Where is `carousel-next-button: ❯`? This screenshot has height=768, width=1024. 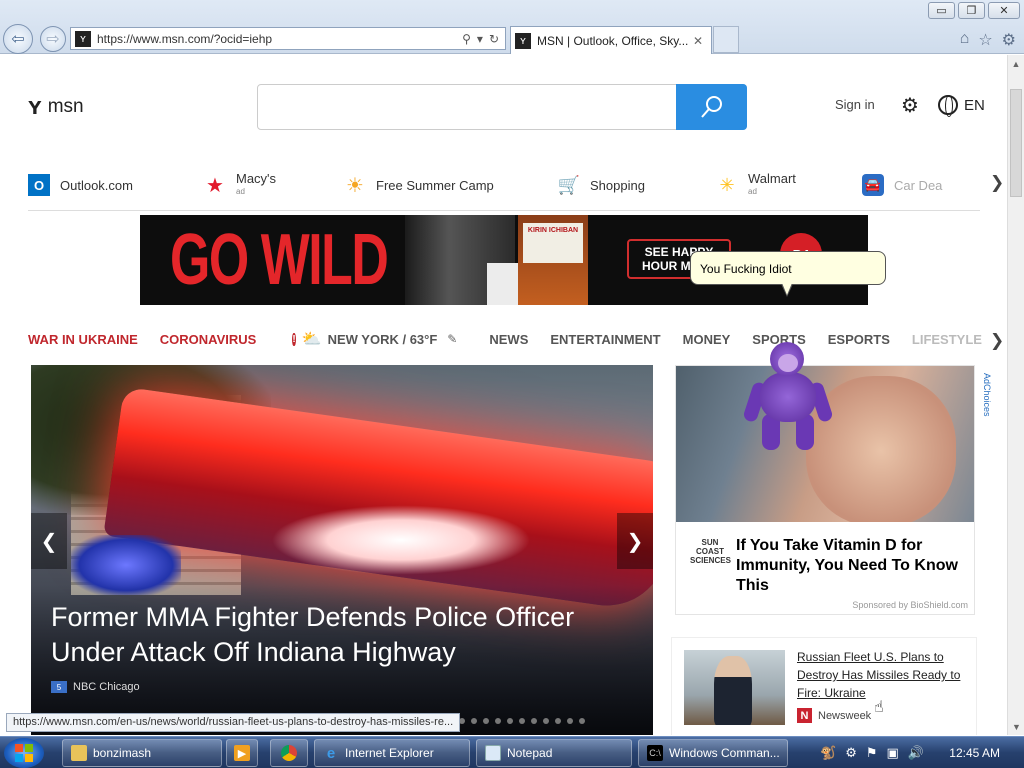
carousel-next-button: ❯ is located at coordinates (635, 541).